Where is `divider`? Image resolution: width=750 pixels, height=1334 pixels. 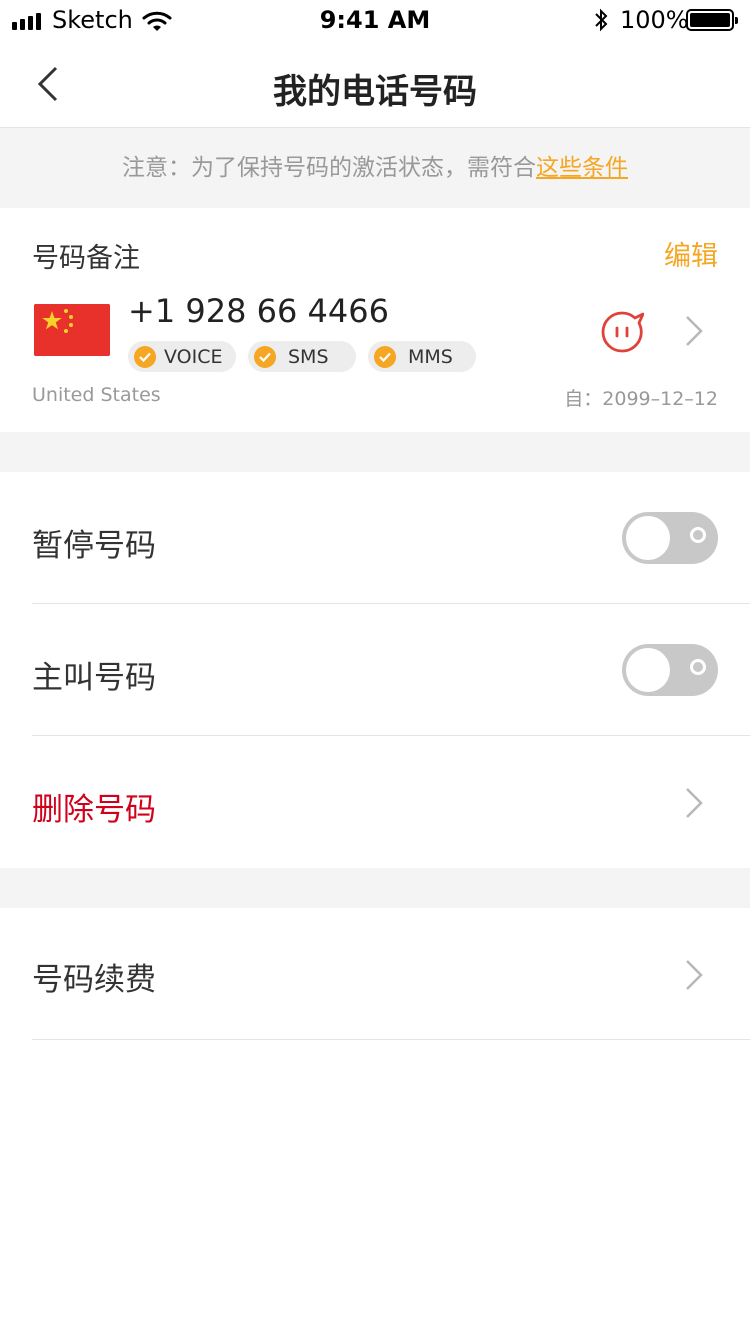
divider is located at coordinates (391, 1039).